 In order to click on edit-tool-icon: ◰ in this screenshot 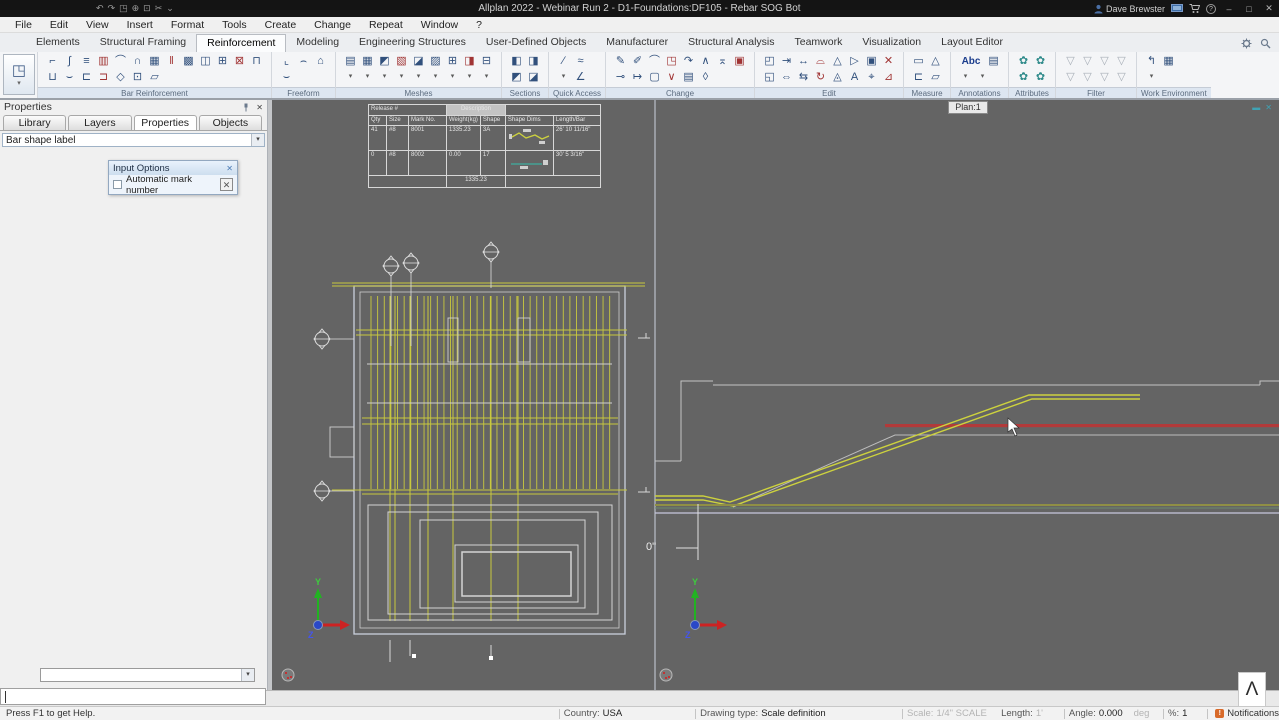, I will do `click(769, 61)`.